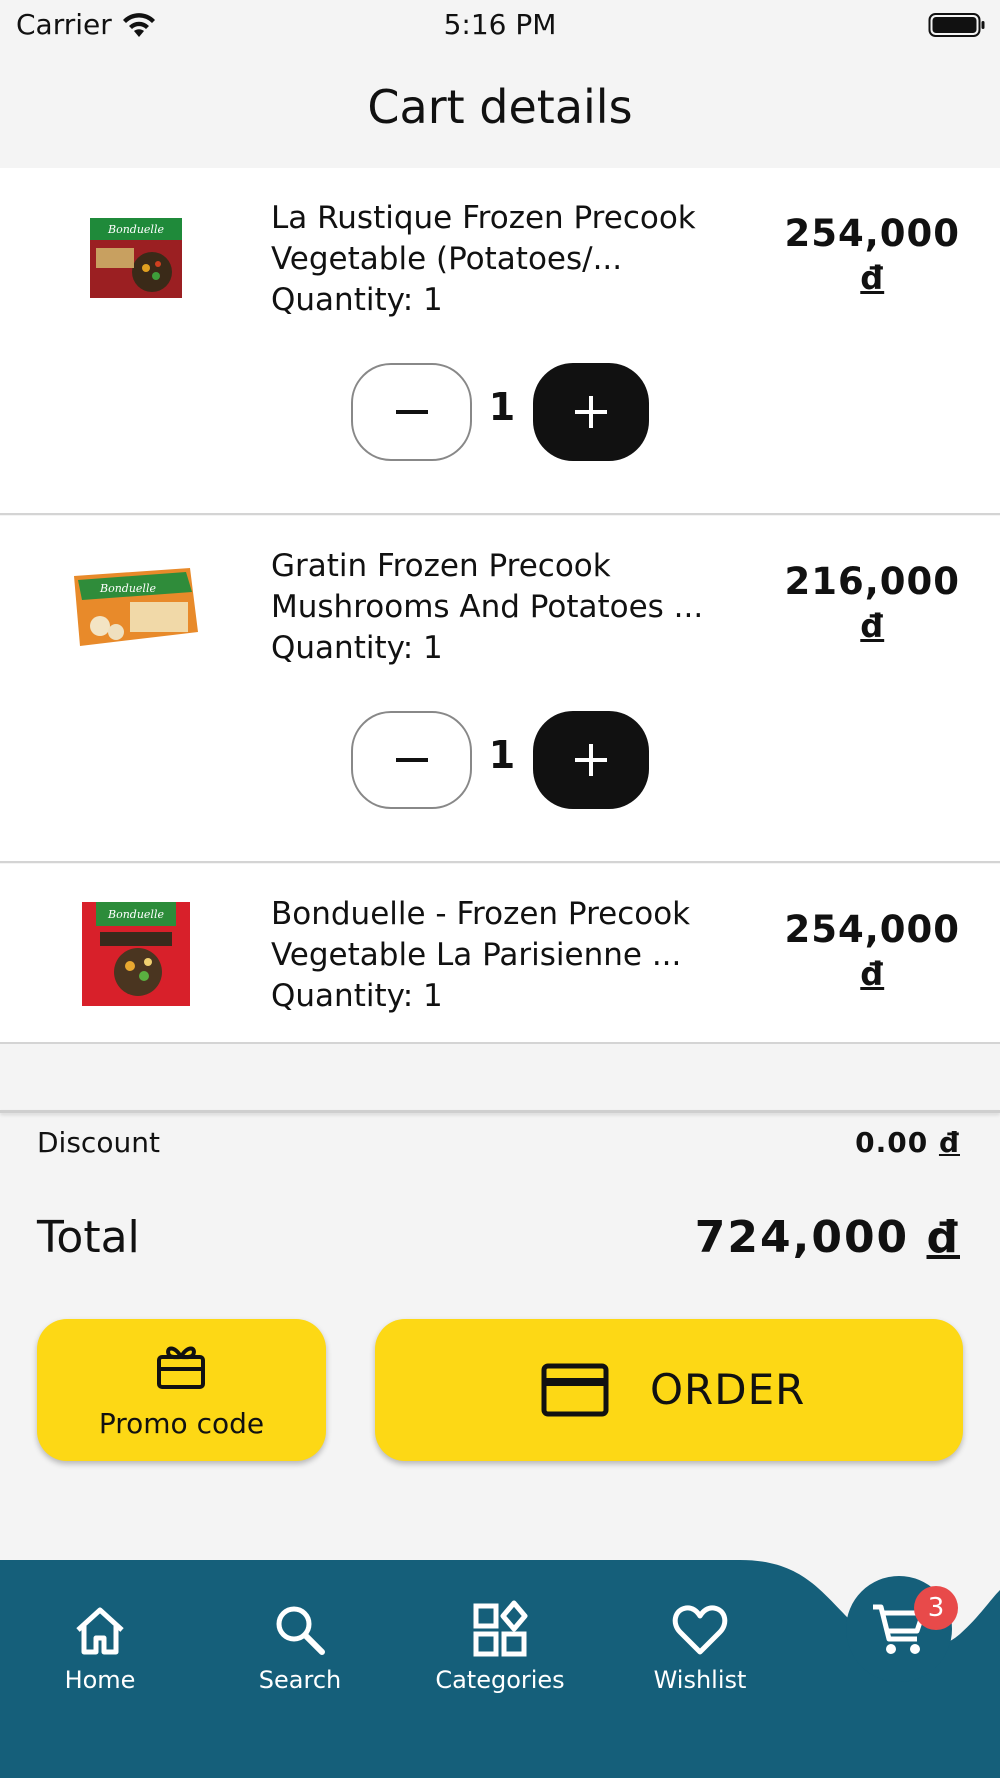 This screenshot has height=1778, width=1000. I want to click on discount-amount: 0.00, so click(892, 1142).